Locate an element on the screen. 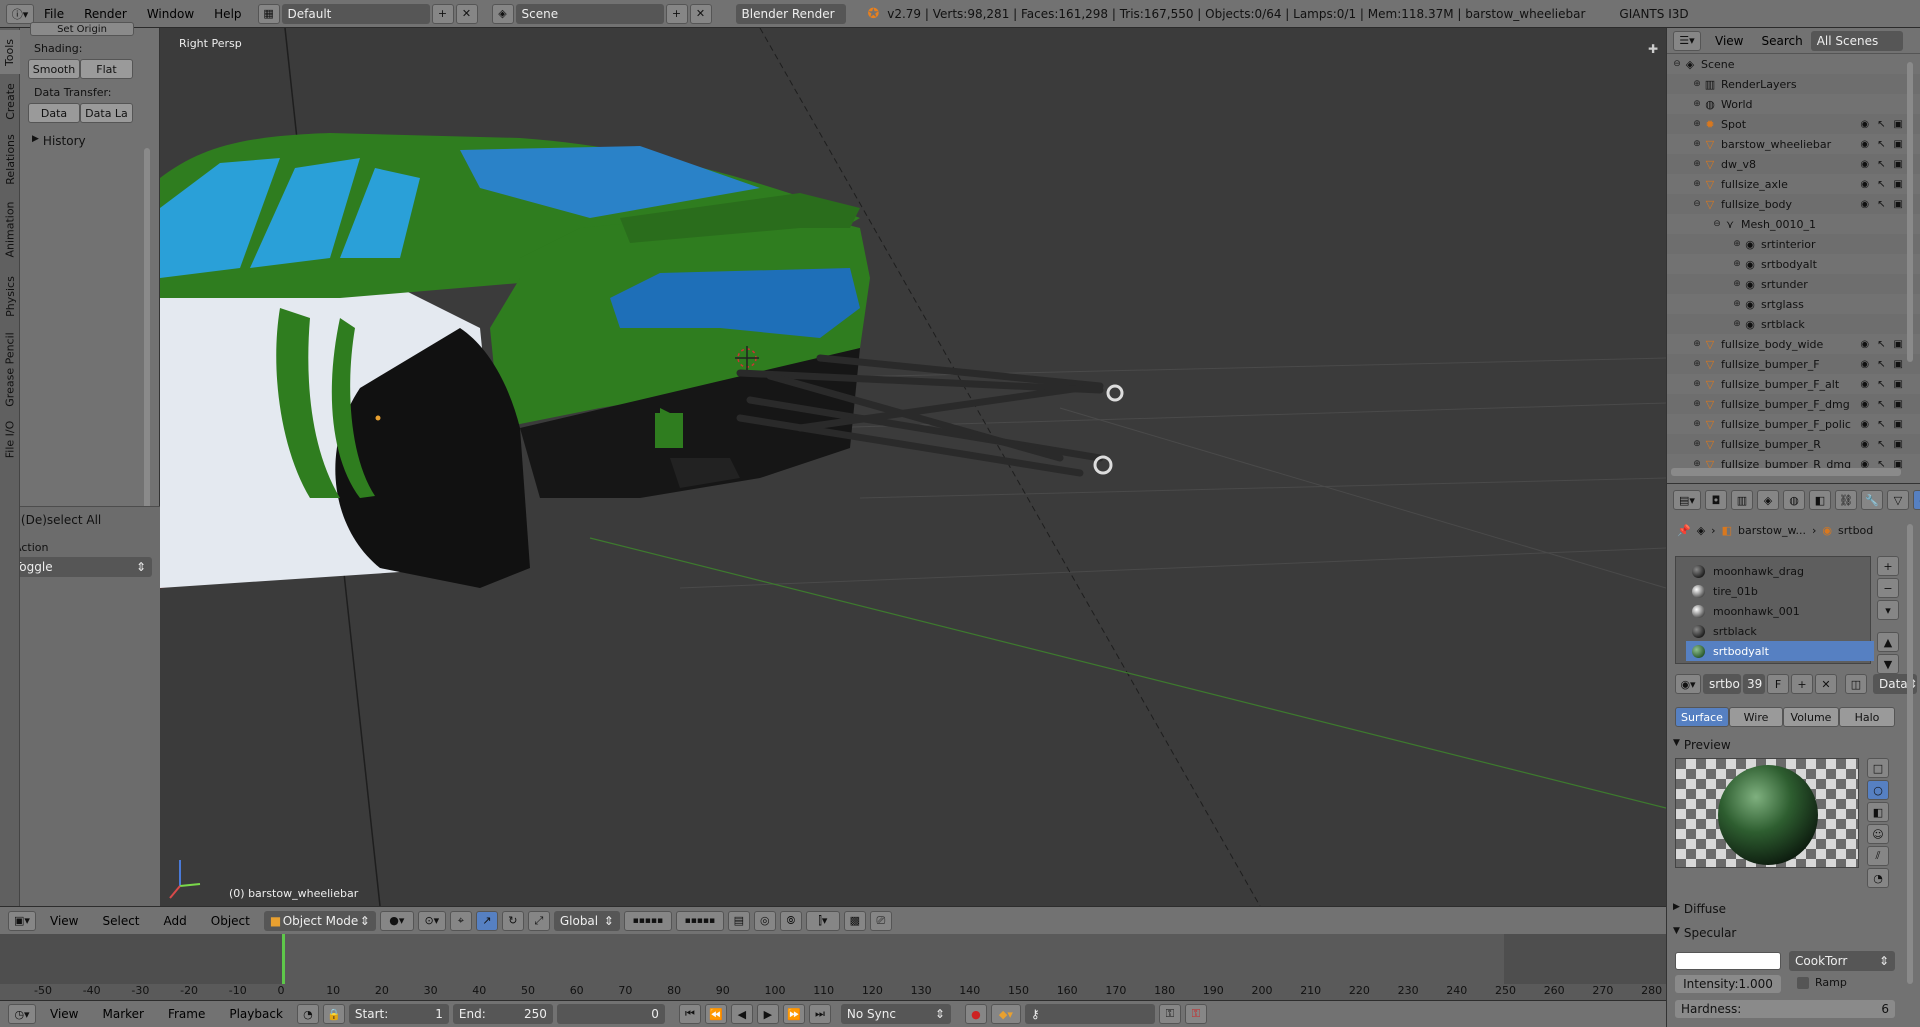 The image size is (1920, 1027). specular-shader-dropdown: CookTorr ⇕ is located at coordinates (1842, 961).